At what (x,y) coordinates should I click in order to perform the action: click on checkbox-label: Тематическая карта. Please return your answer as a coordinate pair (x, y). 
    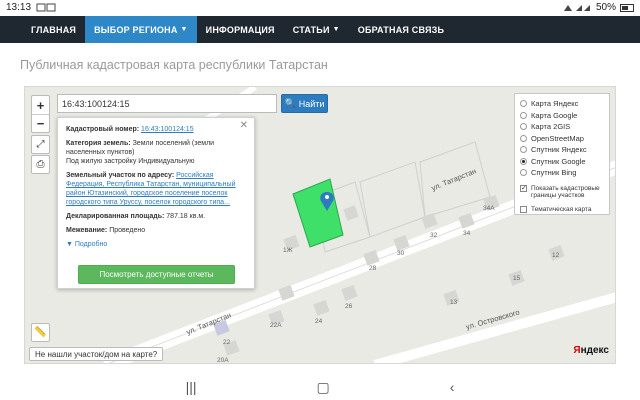
    Looking at the image, I should click on (561, 209).